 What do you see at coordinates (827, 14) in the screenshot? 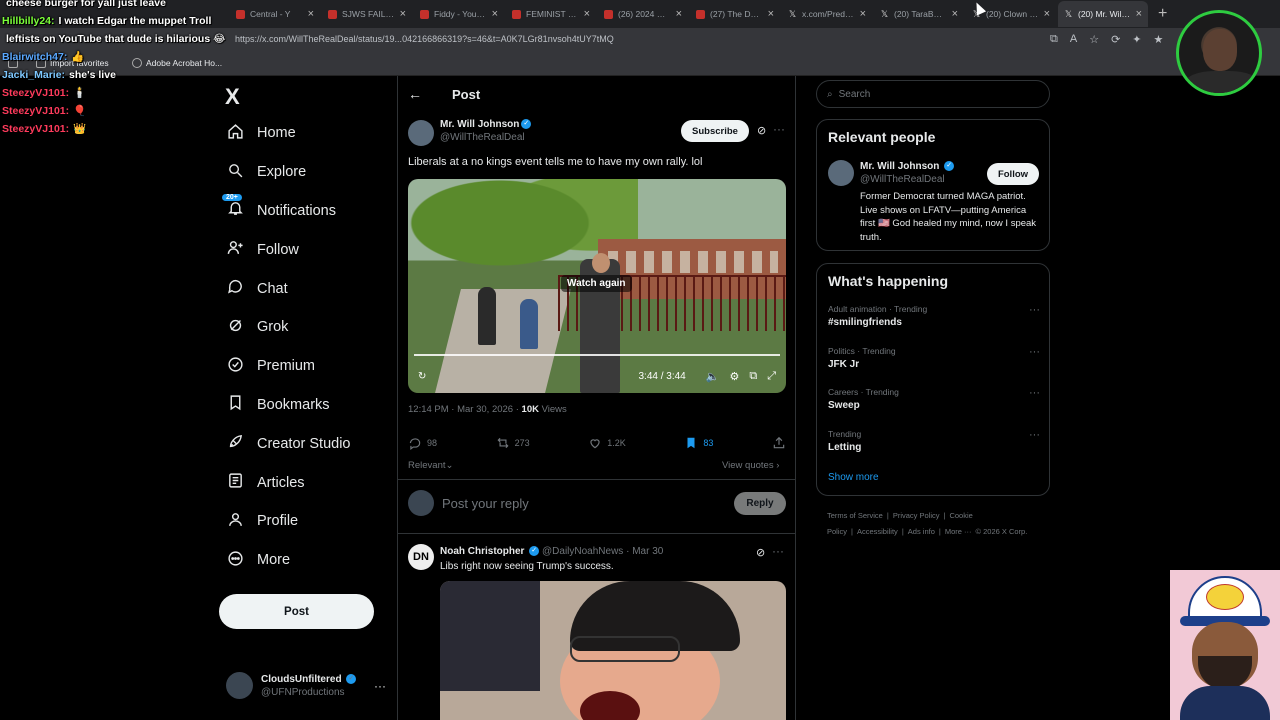
I see `browser-tab: 𝕏x.com/PredAlc ×` at bounding box center [827, 14].